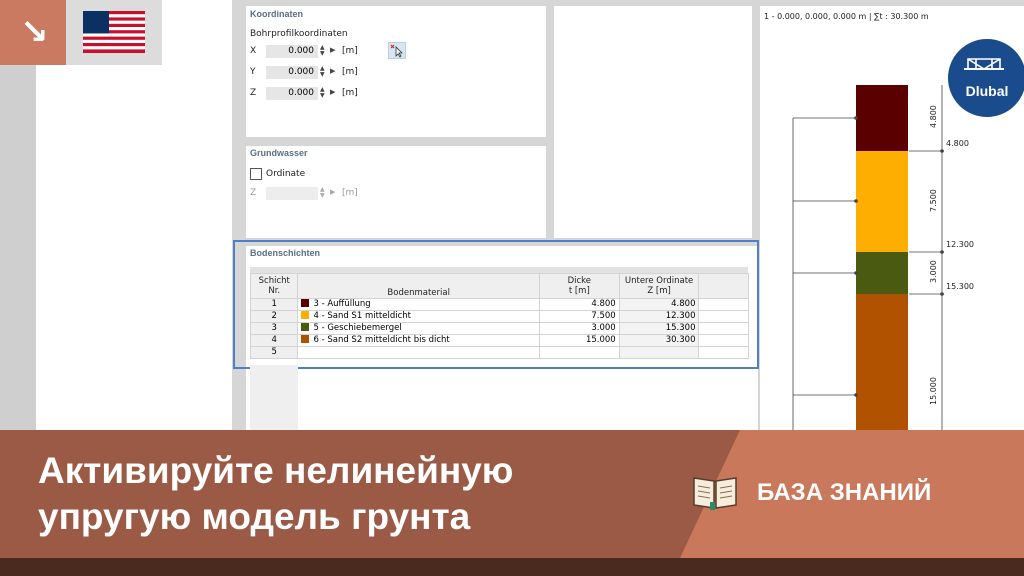 The width and height of the screenshot is (1024, 576). Describe the element at coordinates (254, 516) in the screenshot. I see `banner-headline-line-2: упругую модель грунта` at that location.